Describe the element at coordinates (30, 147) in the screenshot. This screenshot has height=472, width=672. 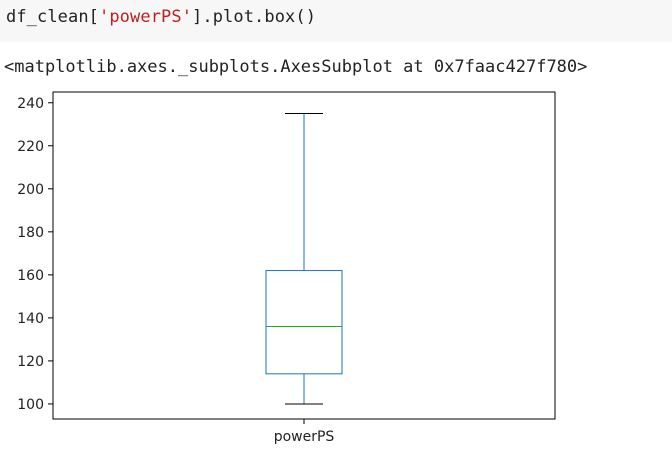
I see `y-tick-label: 220` at that location.